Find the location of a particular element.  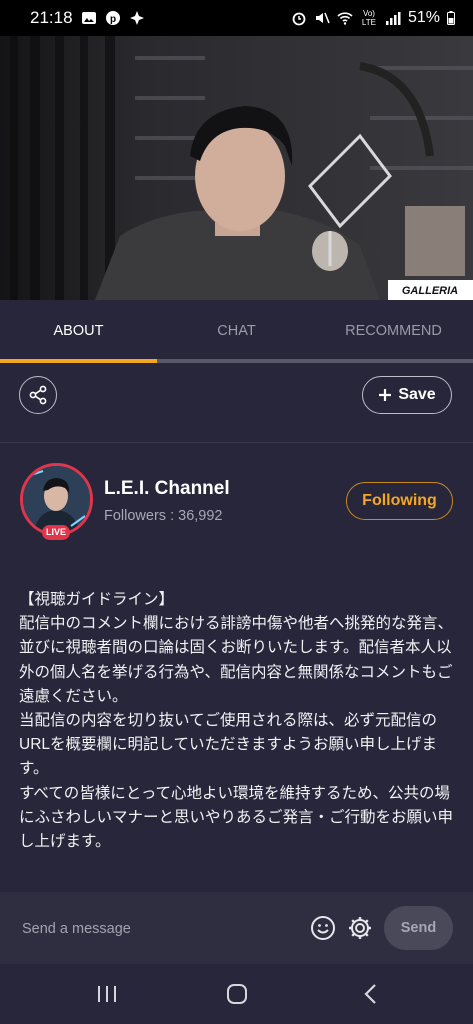

back-icon is located at coordinates (370, 994).